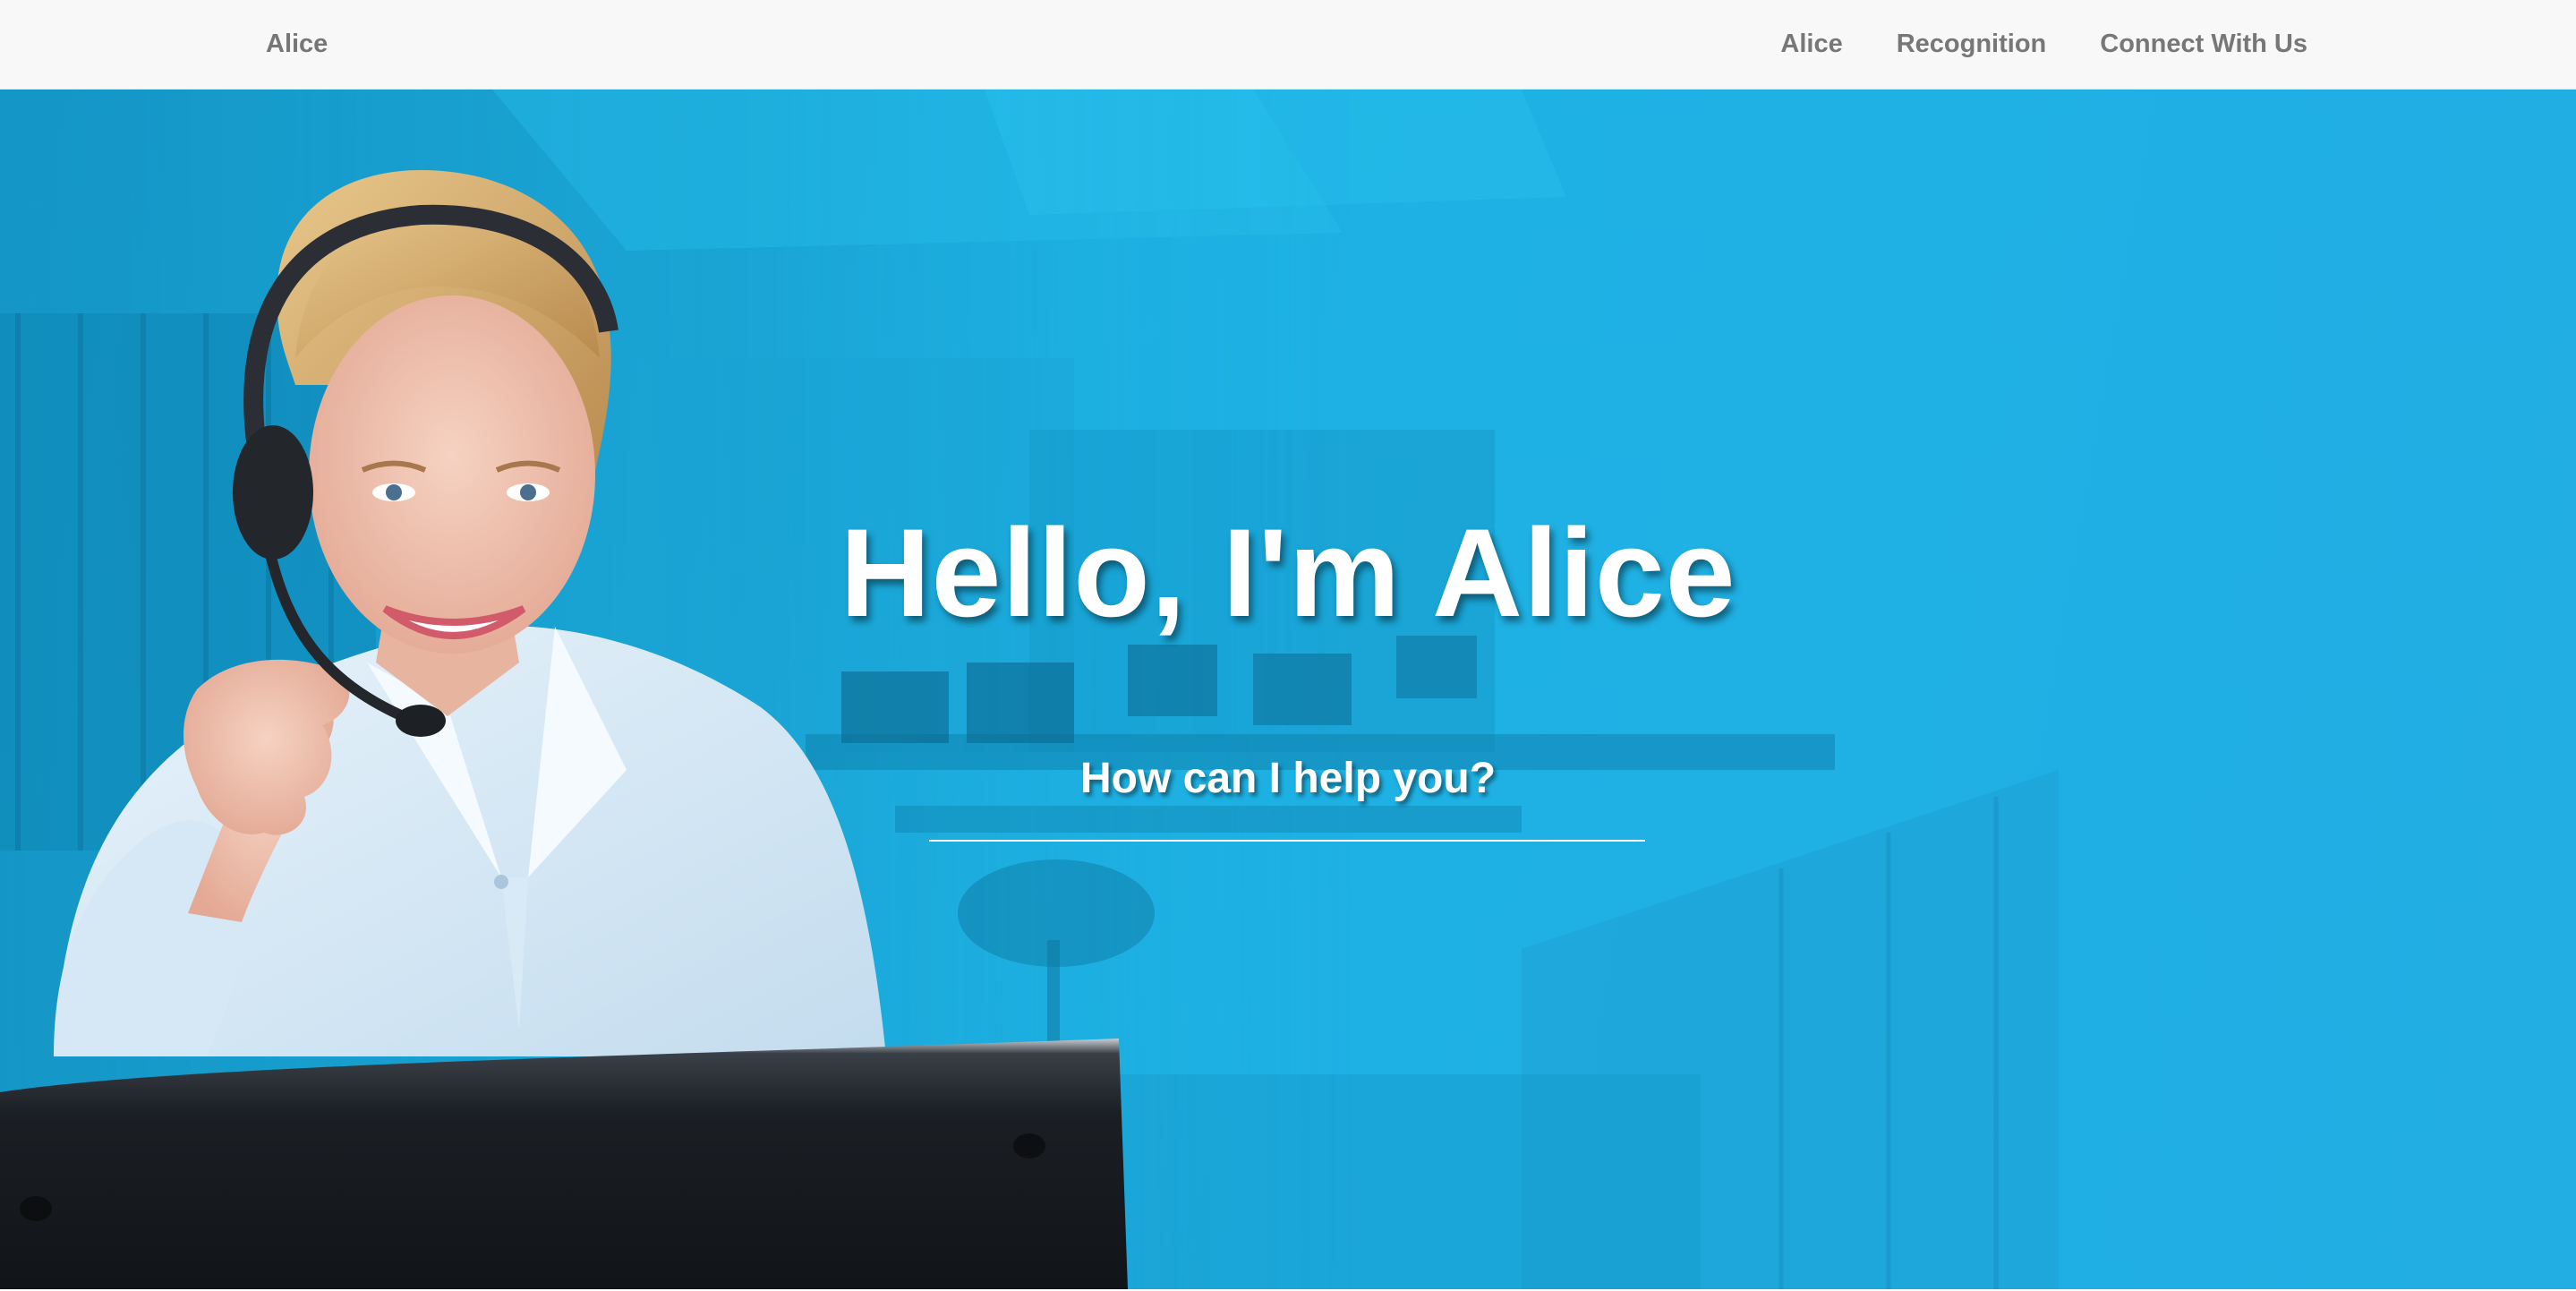  Describe the element at coordinates (297, 44) in the screenshot. I see `brand-link: Alice` at that location.